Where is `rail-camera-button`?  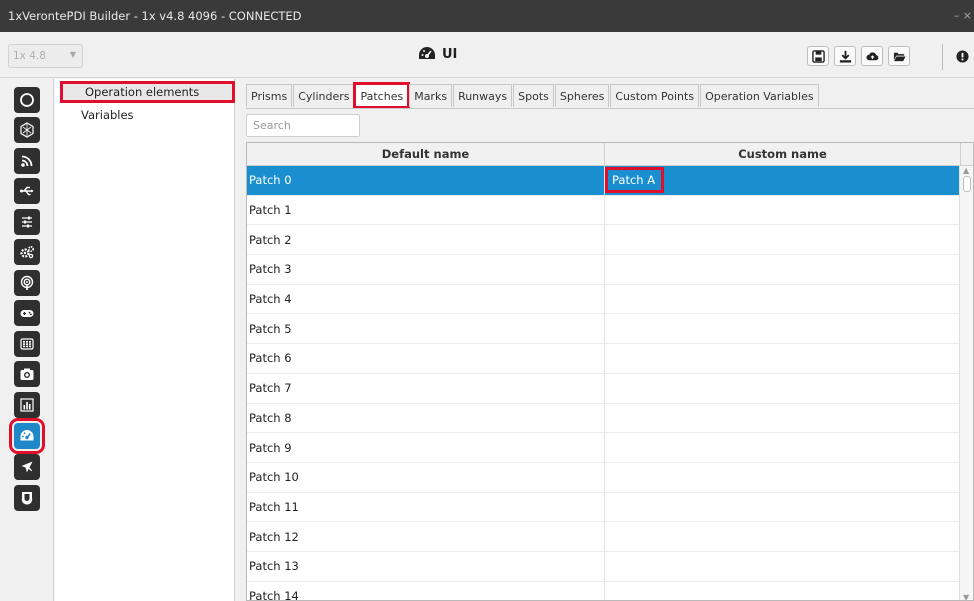
rail-camera-button is located at coordinates (27, 374).